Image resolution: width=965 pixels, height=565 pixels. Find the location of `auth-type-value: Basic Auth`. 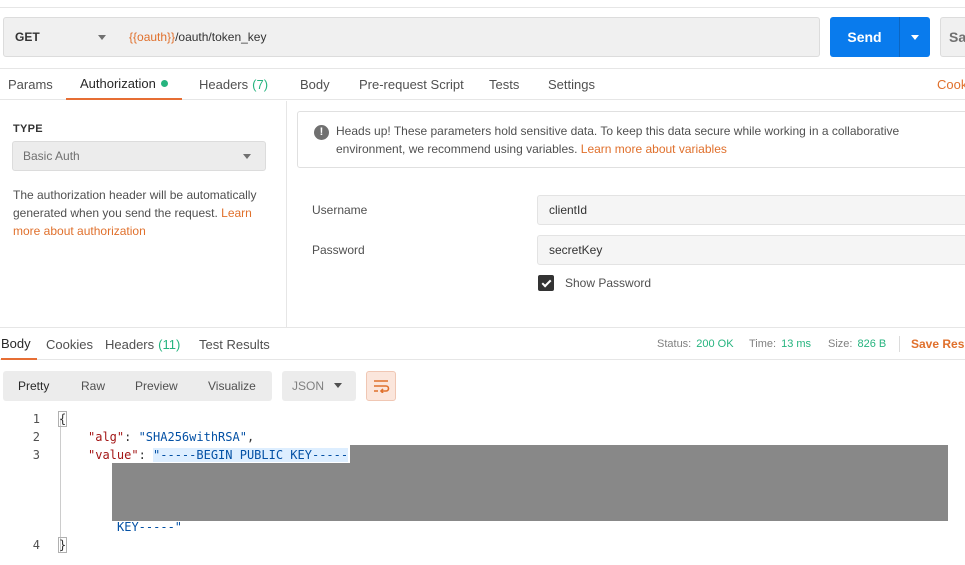

auth-type-value: Basic Auth is located at coordinates (51, 156).